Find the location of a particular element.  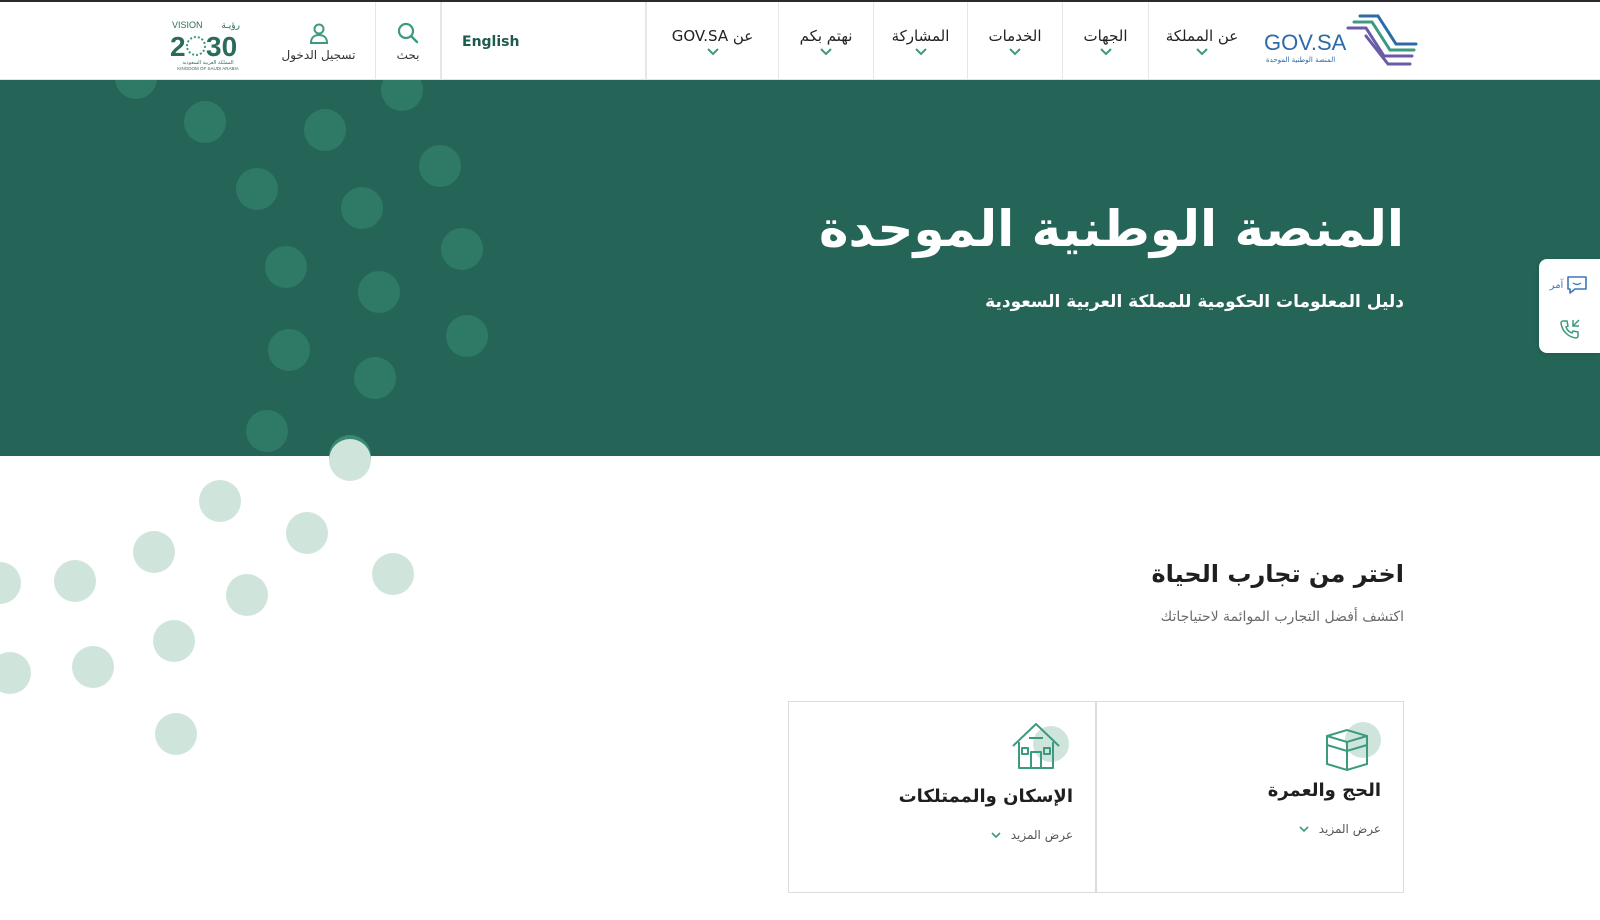

govsa-logo-subtitle: المنصة الوطنية الموحدة is located at coordinates (1300, 60).